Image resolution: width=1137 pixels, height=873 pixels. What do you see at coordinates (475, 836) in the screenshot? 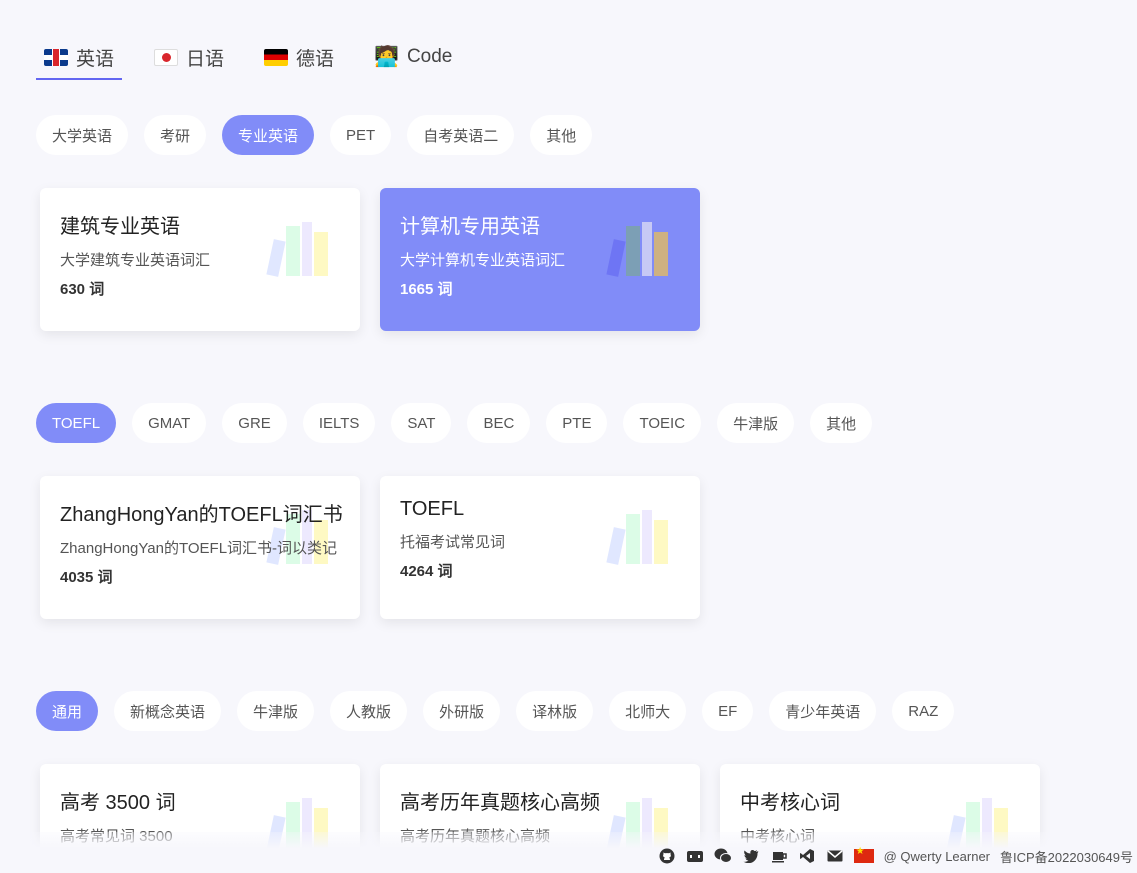
I see `dict-description: 高考历年真题核心高频` at bounding box center [475, 836].